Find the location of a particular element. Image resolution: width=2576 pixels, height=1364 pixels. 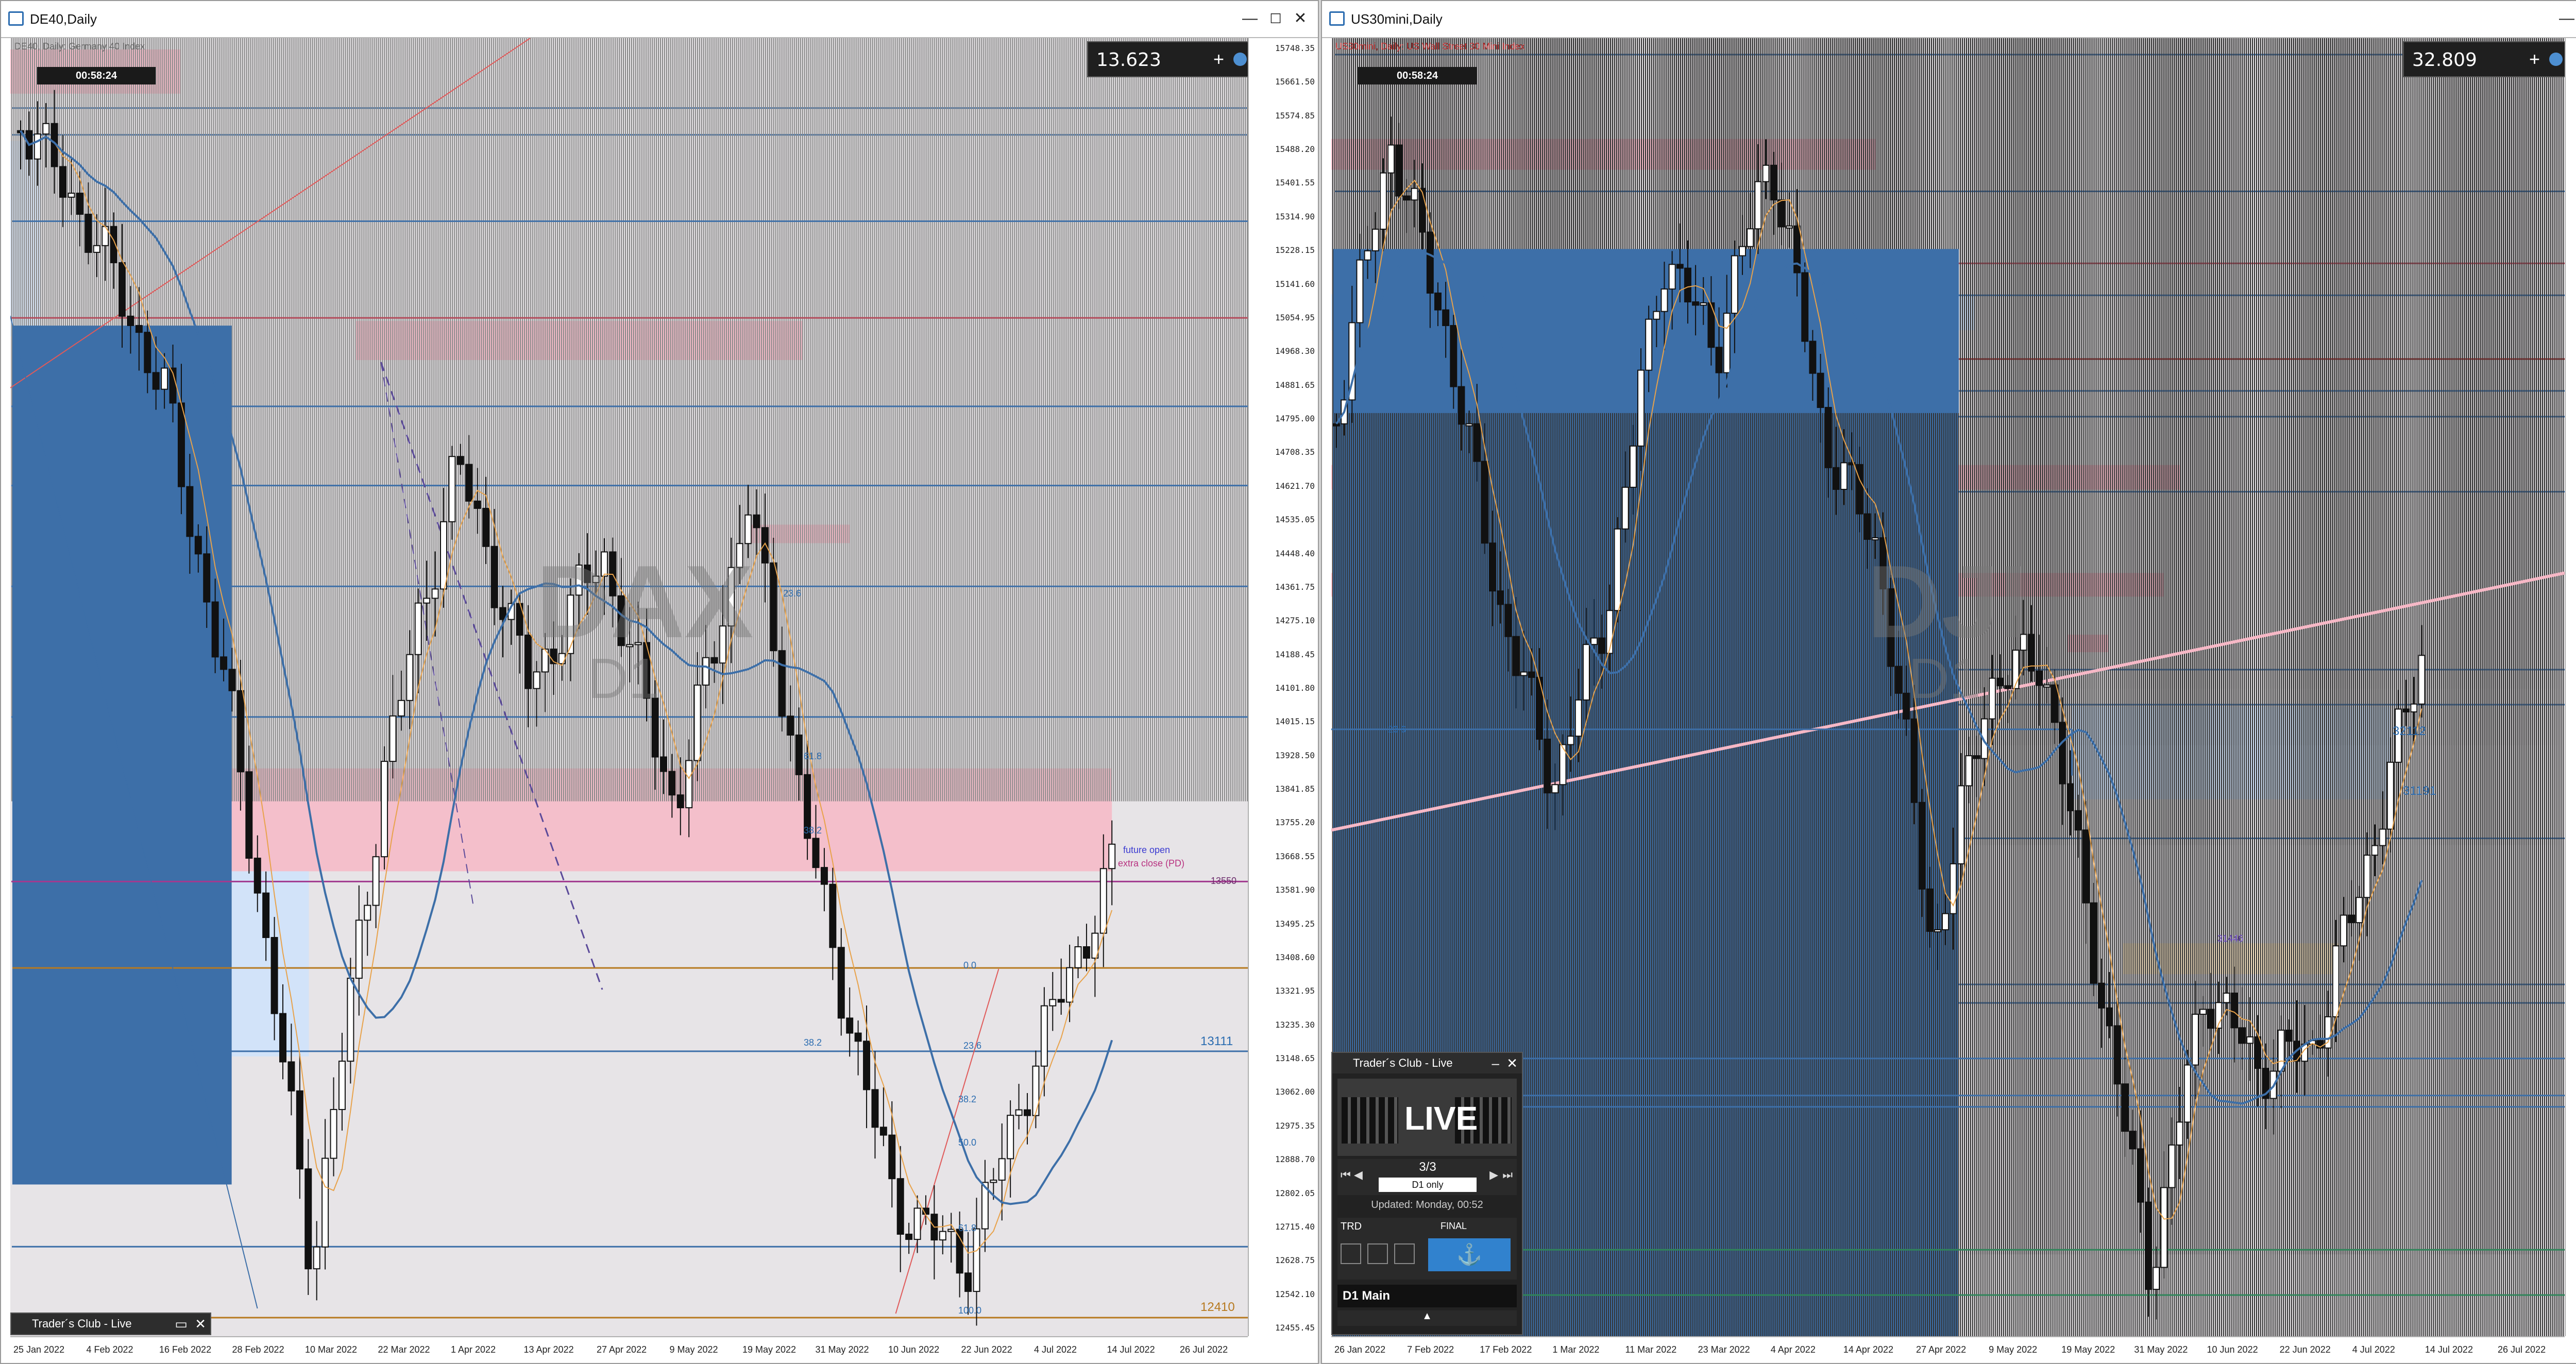

next-button: ▶ is located at coordinates (1493, 1175).